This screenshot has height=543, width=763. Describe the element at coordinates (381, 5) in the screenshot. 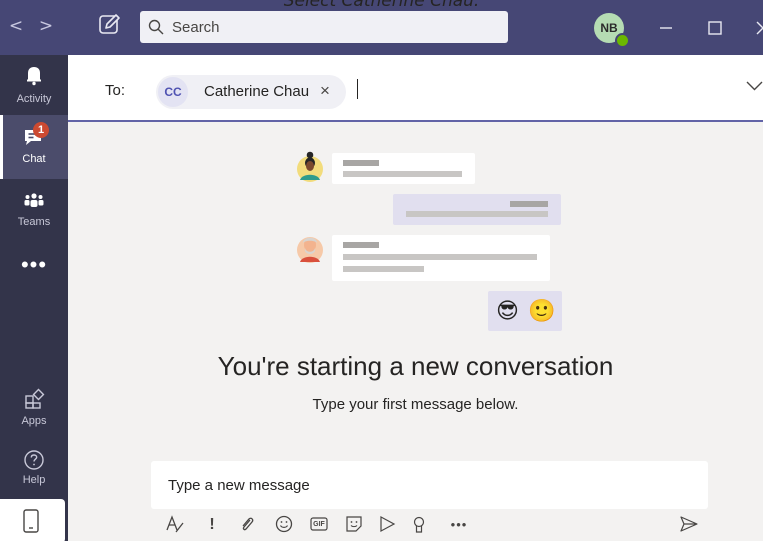

I see `instruction-caption: Select Catherine Chau.` at that location.